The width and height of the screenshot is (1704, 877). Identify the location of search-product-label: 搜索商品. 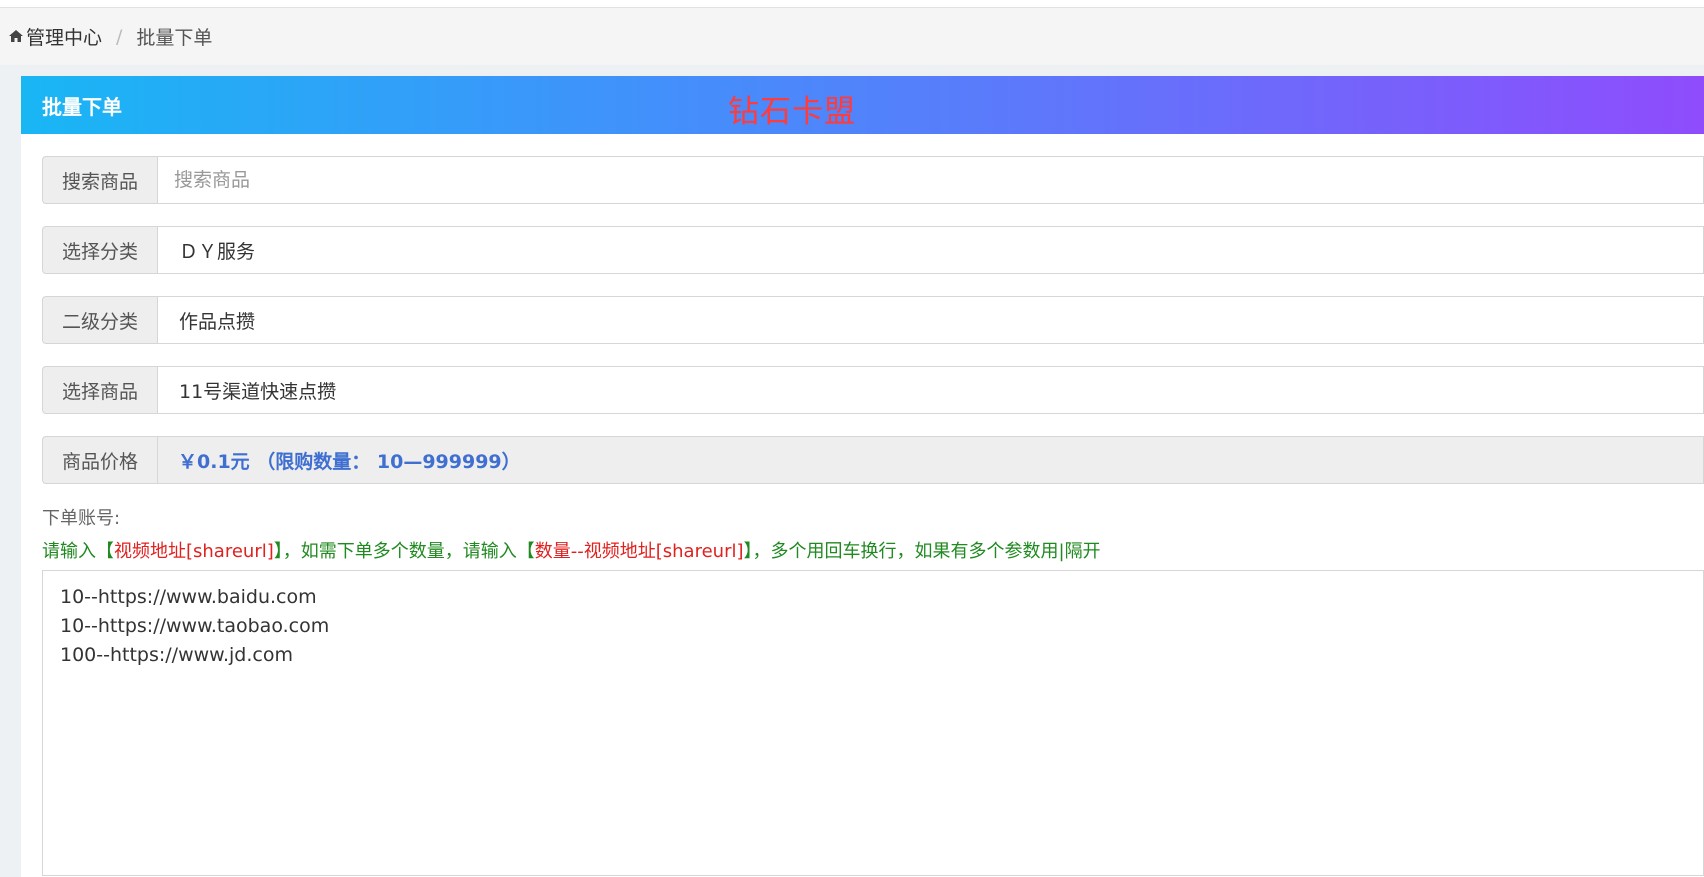
(99, 180).